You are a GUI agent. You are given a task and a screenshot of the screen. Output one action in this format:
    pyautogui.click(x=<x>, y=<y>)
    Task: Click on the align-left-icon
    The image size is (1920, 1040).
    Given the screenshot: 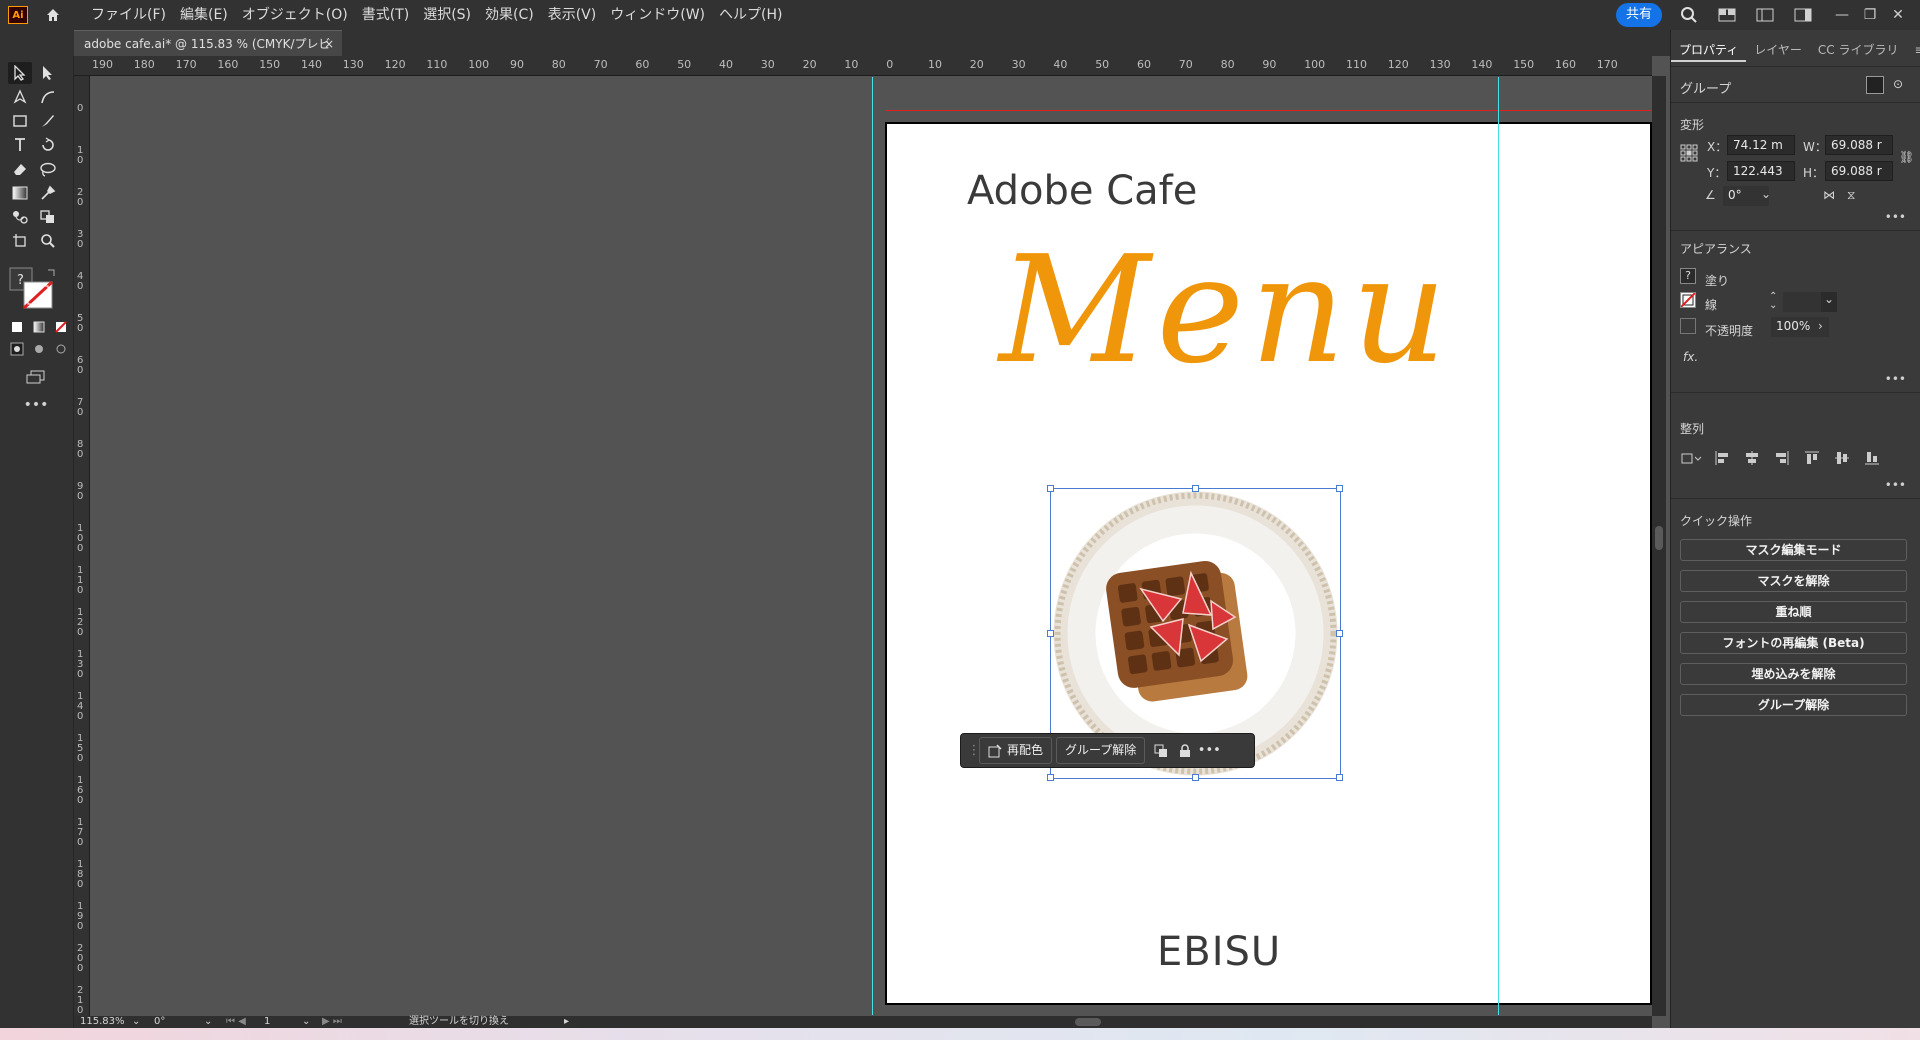 What is the action you would take?
    pyautogui.click(x=1722, y=458)
    